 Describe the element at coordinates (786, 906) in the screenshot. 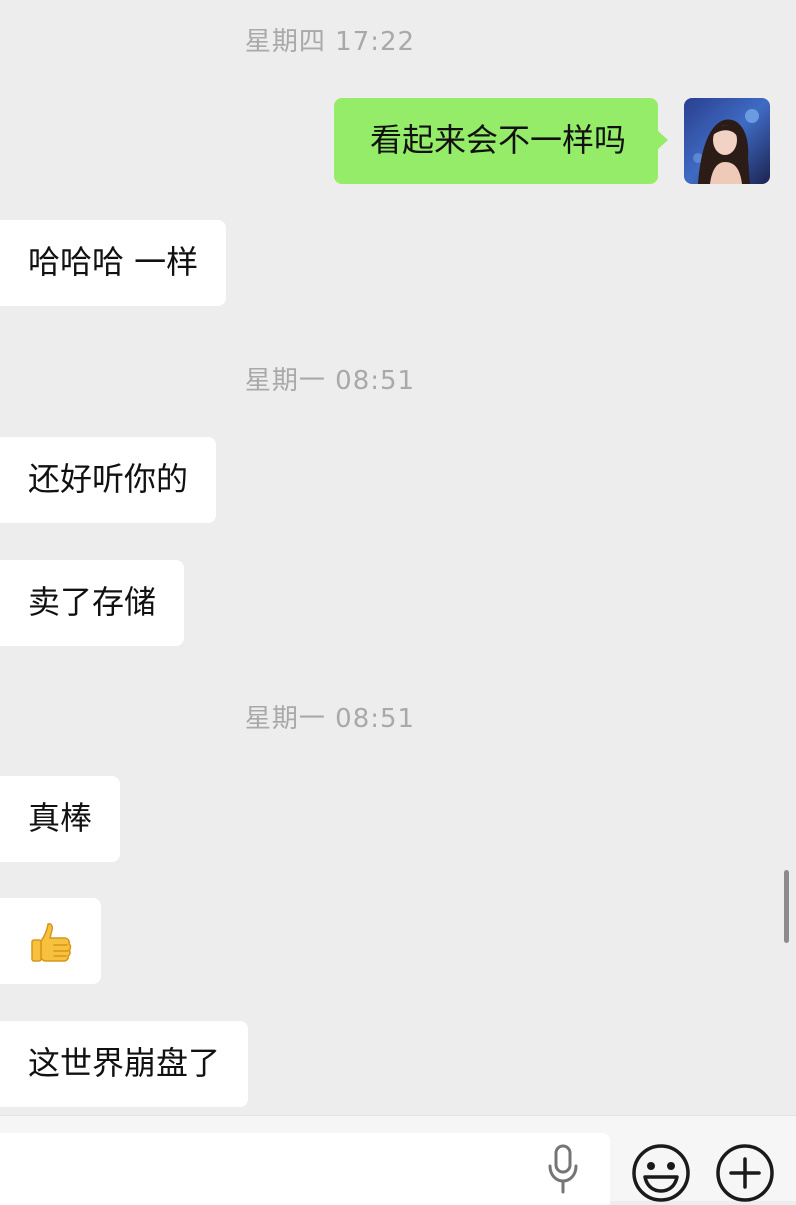

I see `scrollbar` at that location.